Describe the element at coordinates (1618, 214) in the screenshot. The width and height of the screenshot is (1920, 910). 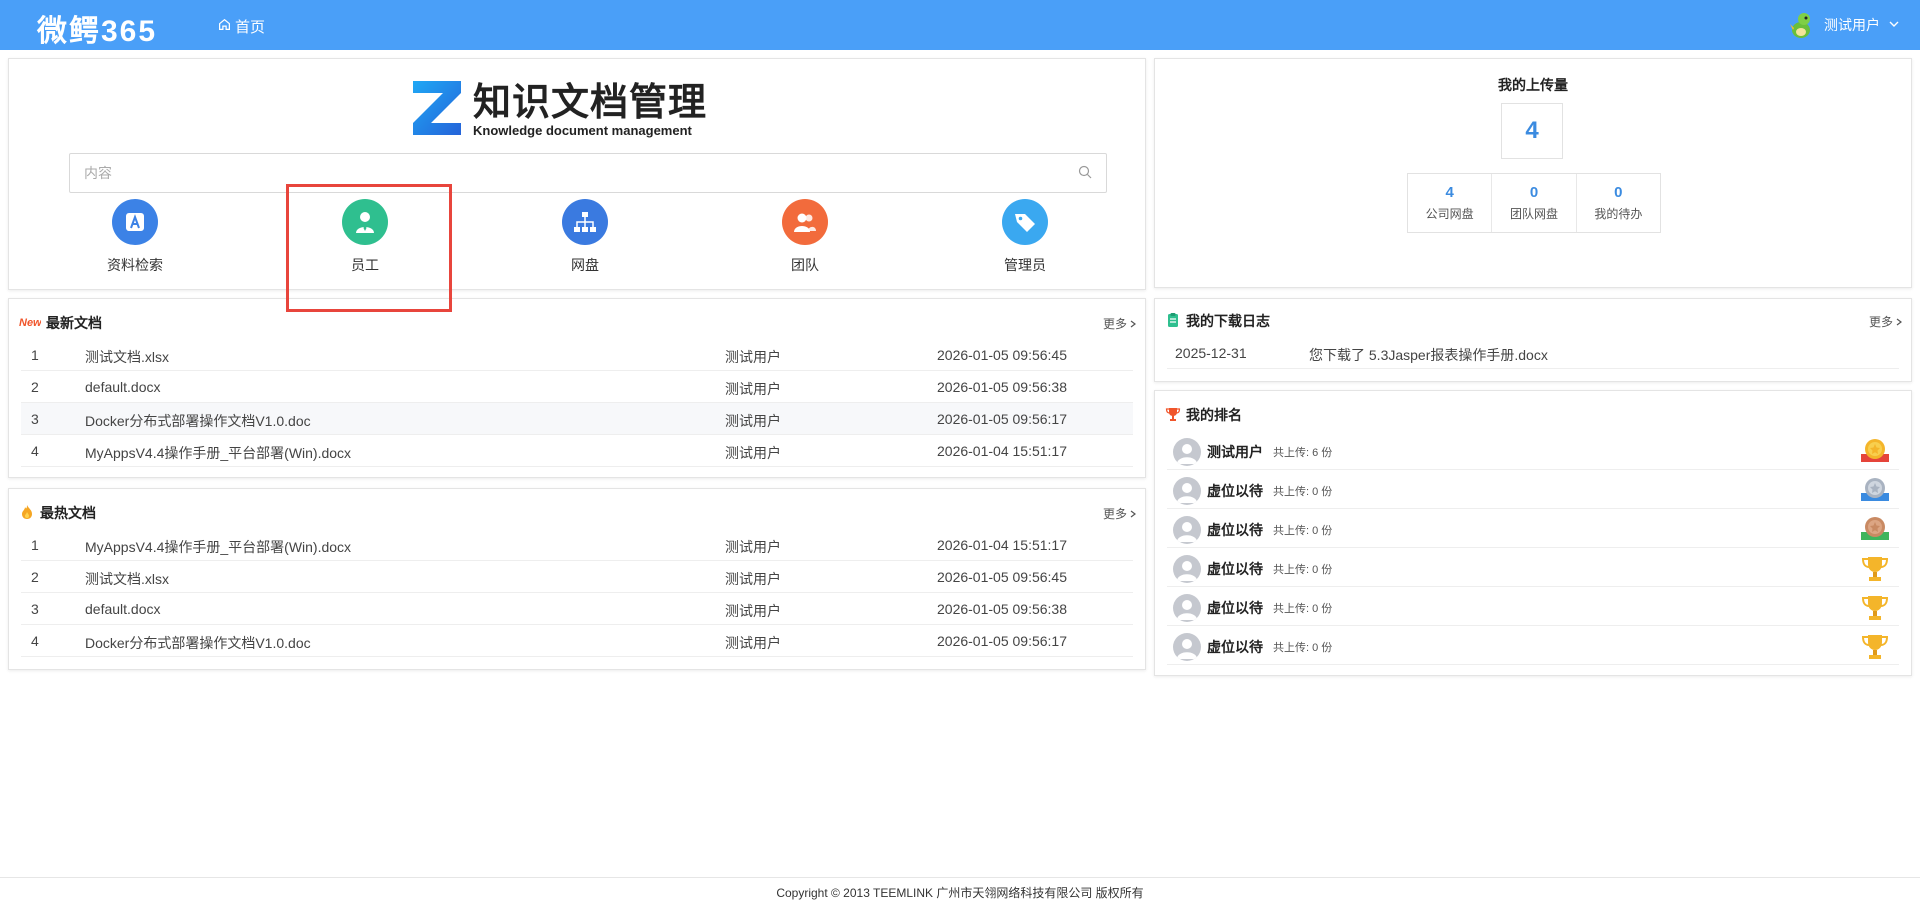
I see `stat-label: 我的待办` at that location.